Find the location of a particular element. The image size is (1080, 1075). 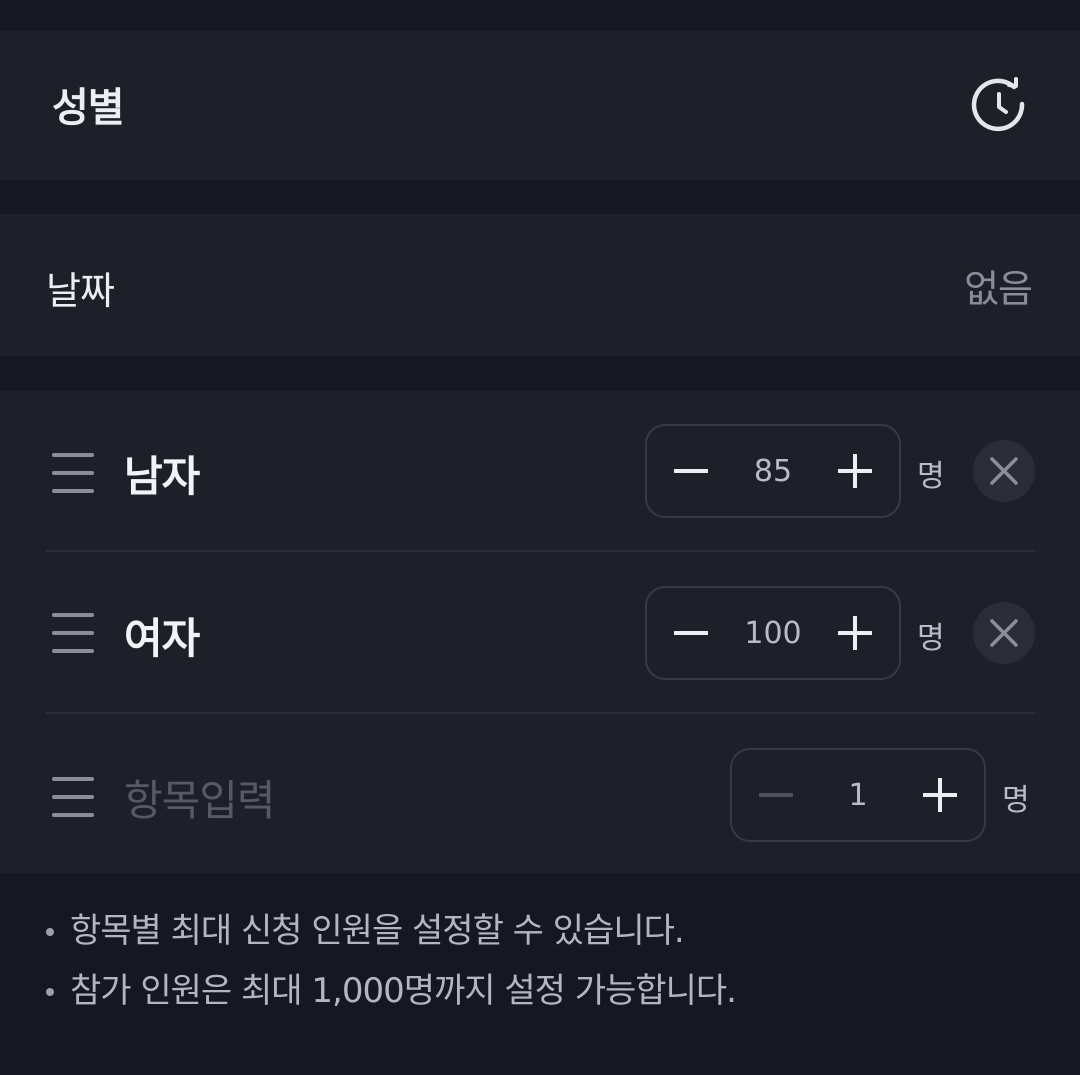

history-button is located at coordinates (1000, 106).